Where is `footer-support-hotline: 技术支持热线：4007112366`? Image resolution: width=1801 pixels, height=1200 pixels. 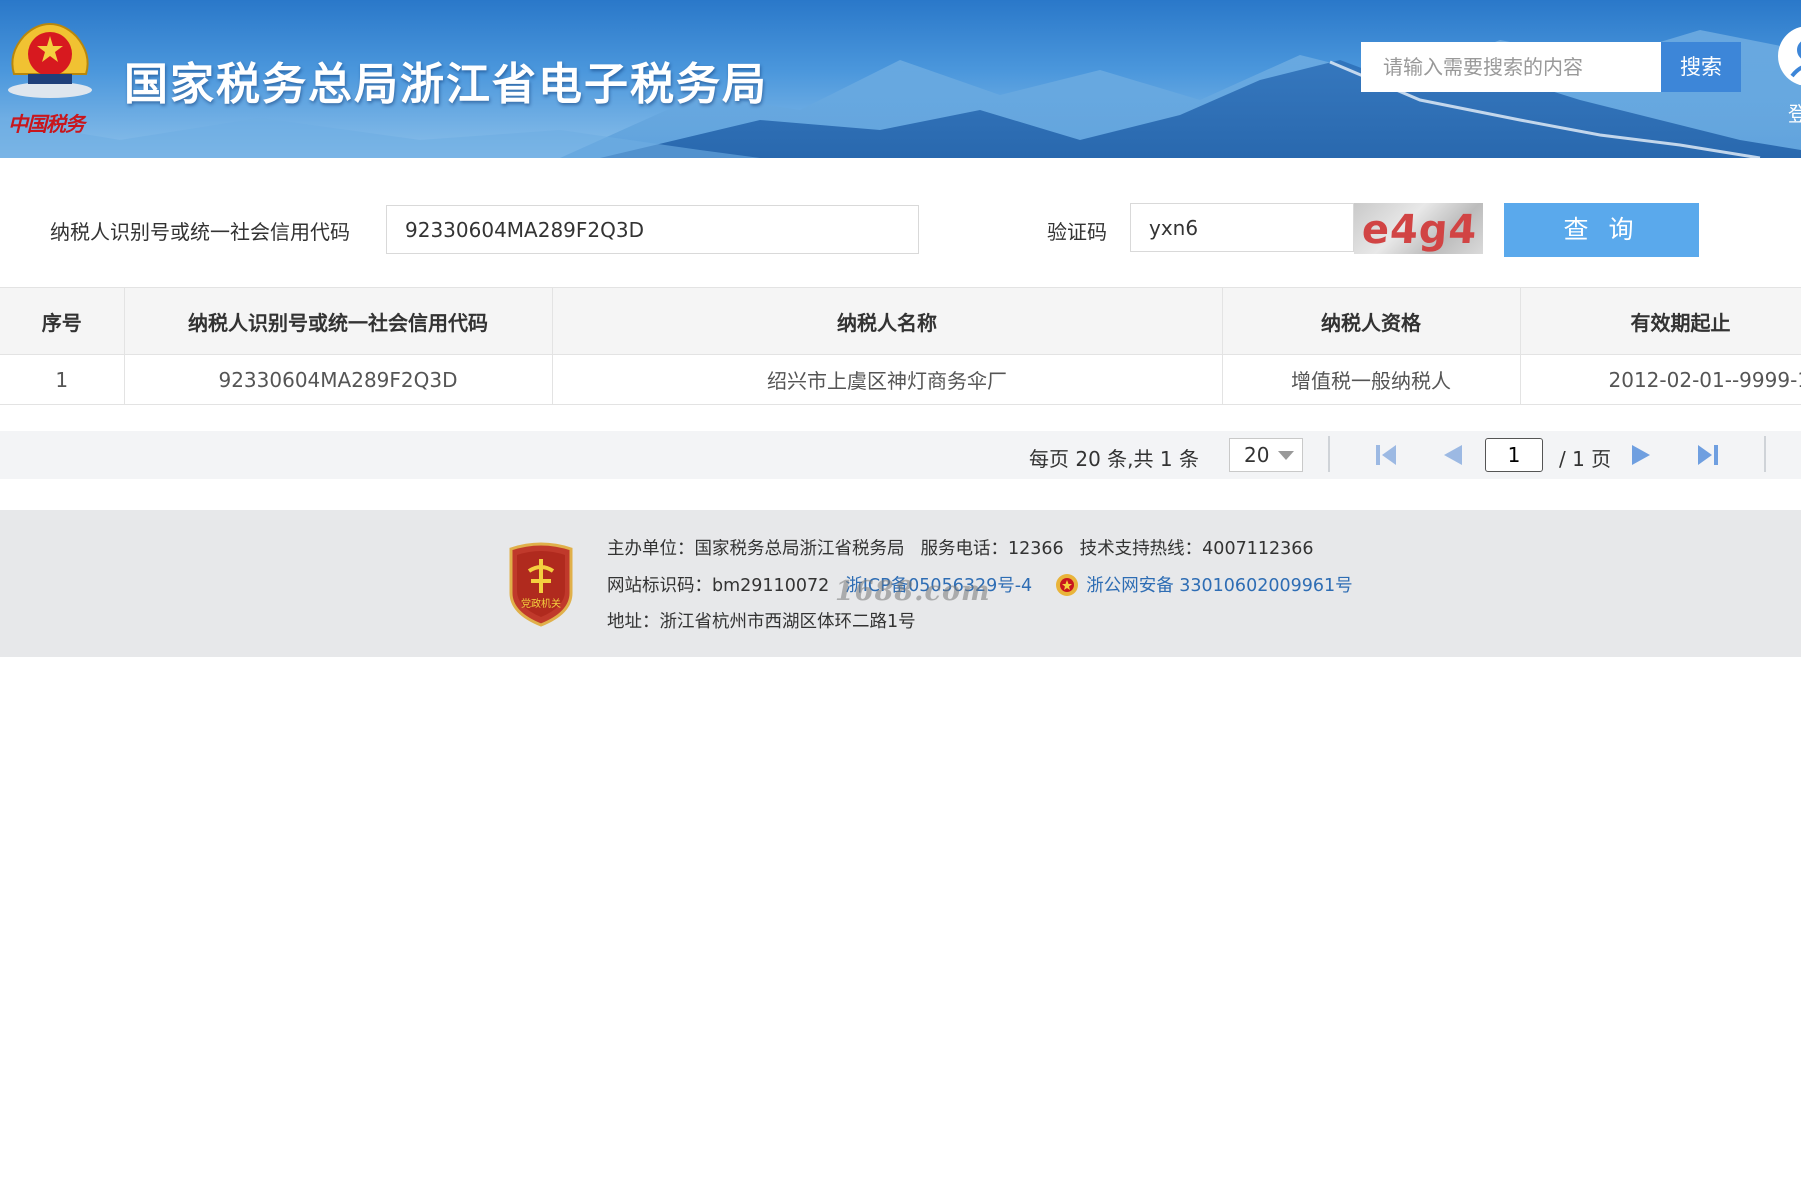
footer-support-hotline: 技术支持热线：4007112366 is located at coordinates (1196, 549).